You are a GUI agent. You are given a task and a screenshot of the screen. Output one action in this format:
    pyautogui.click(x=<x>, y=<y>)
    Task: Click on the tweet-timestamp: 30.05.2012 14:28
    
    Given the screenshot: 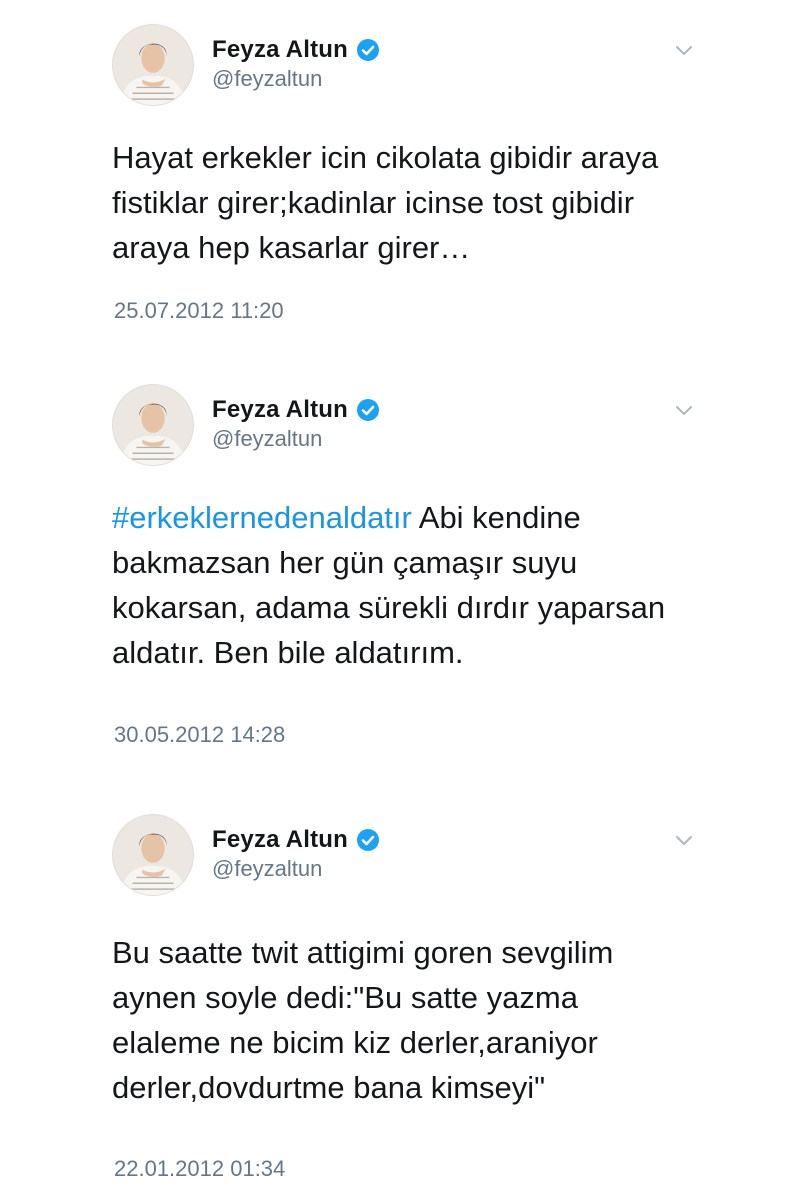 What is the action you would take?
    pyautogui.click(x=199, y=735)
    